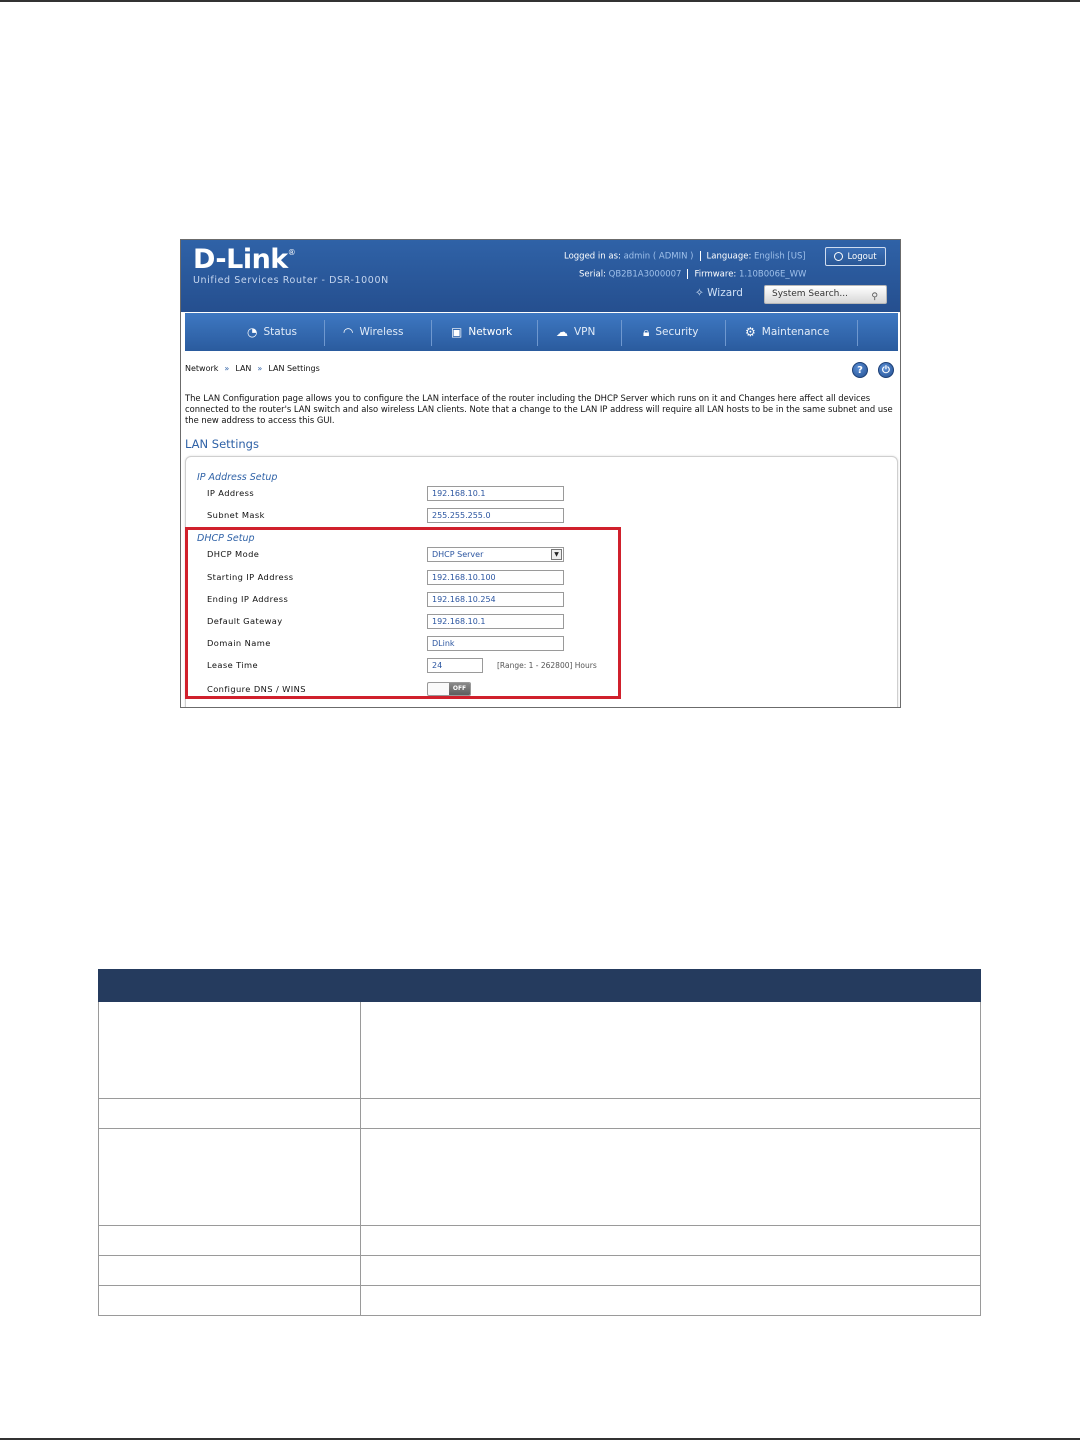 This screenshot has height=1440, width=1080. What do you see at coordinates (252, 368) in the screenshot?
I see `breadcrumb: Network» LAN» LAN Settings` at bounding box center [252, 368].